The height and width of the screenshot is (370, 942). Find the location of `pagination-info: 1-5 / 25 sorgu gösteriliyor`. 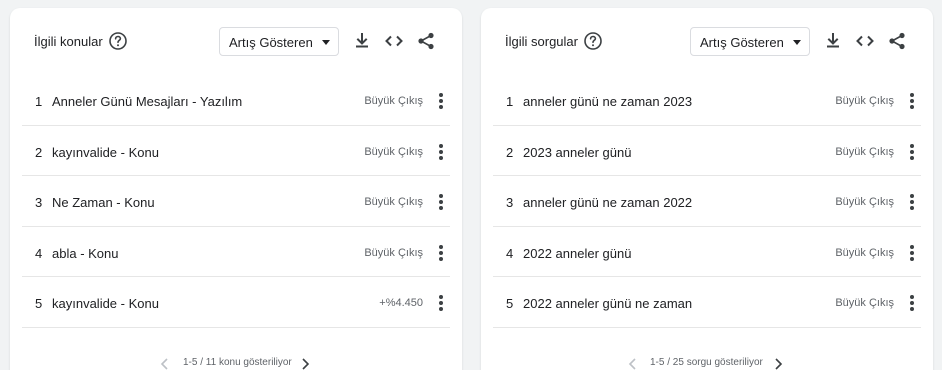

pagination-info: 1-5 / 25 sorgu gösteriliyor is located at coordinates (706, 362).